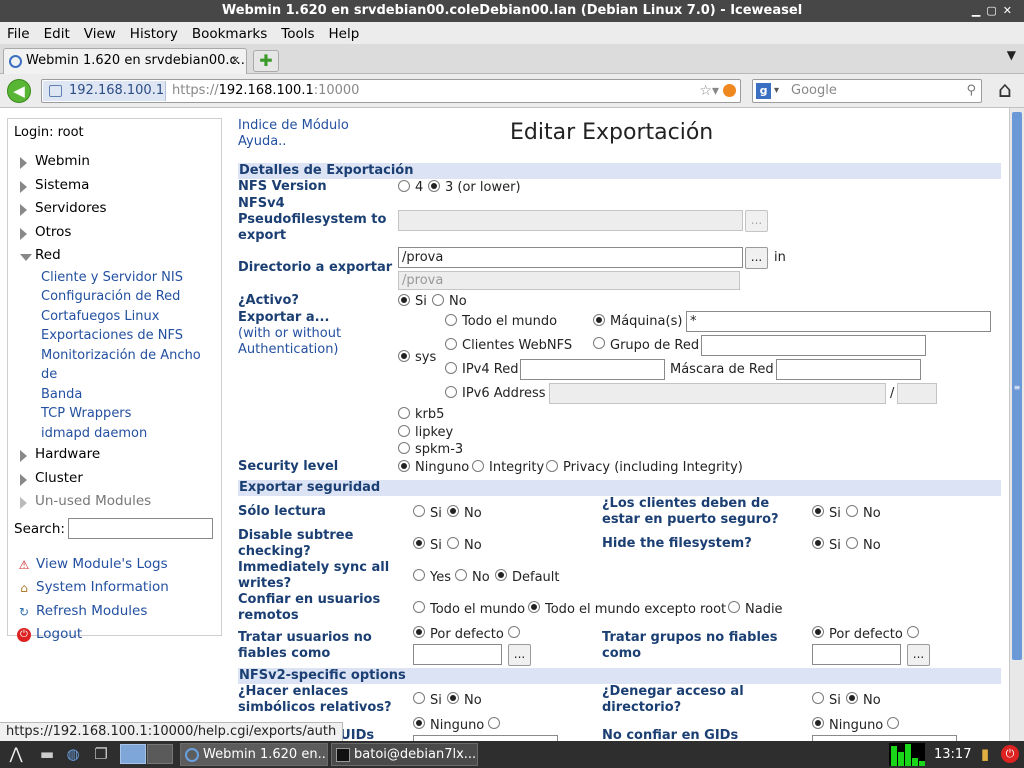  I want to click on export-netmask-input, so click(848, 369).